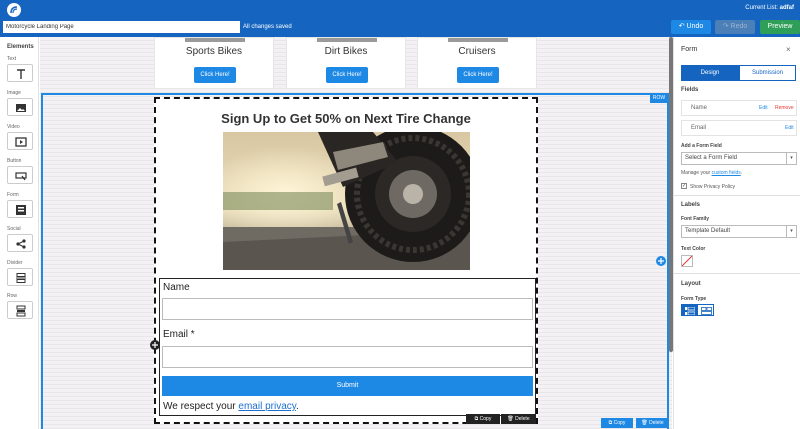 Image resolution: width=800 pixels, height=429 pixels. Describe the element at coordinates (691, 284) in the screenshot. I see `layout-heading: Layout` at that location.